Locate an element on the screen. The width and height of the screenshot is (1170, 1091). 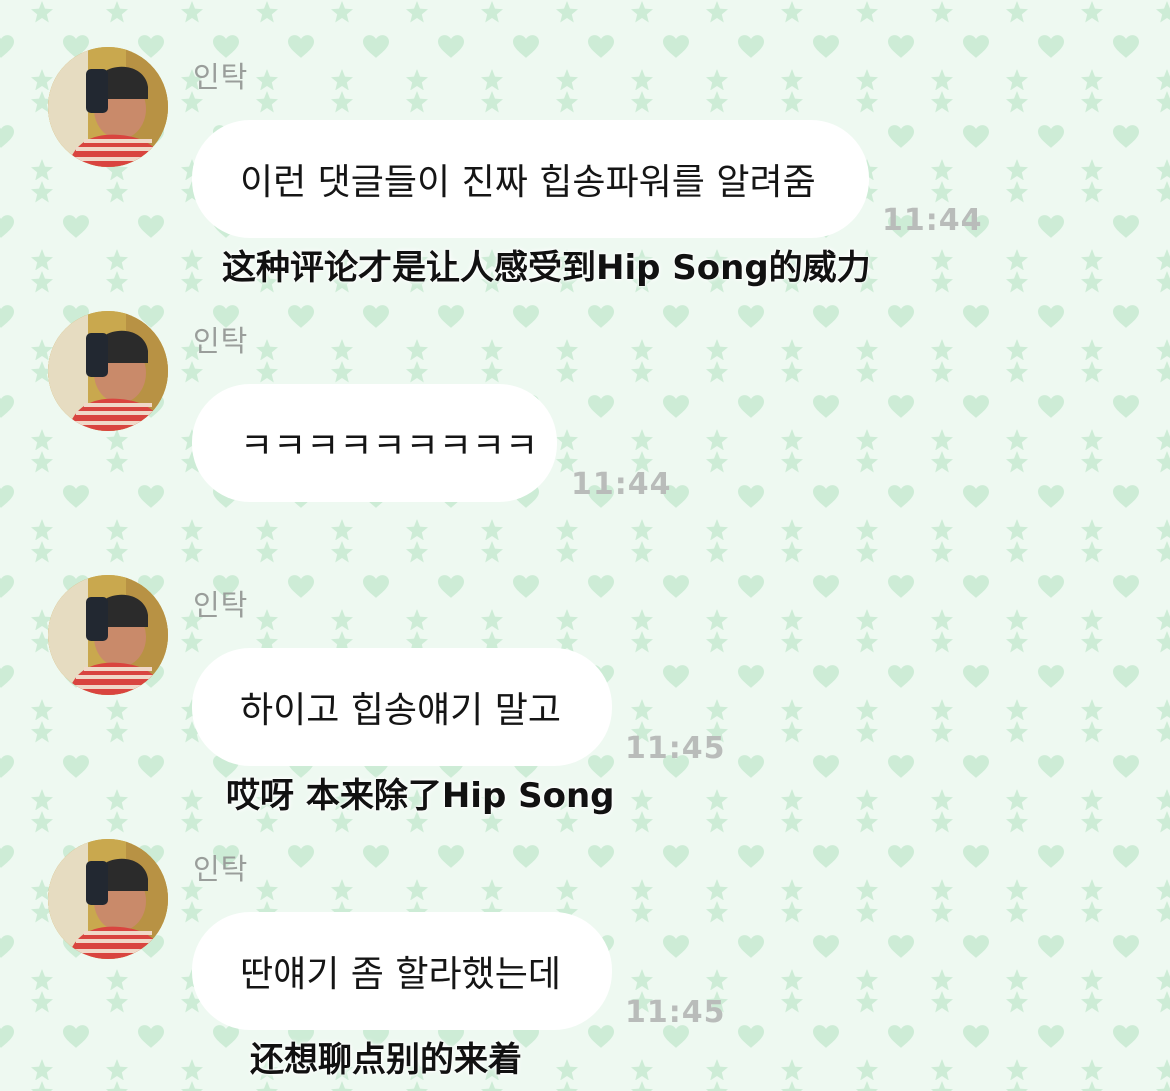
message-text: 이런 댓글들이 진짜 힙송파워를 알려줌 is located at coordinates (528, 182).